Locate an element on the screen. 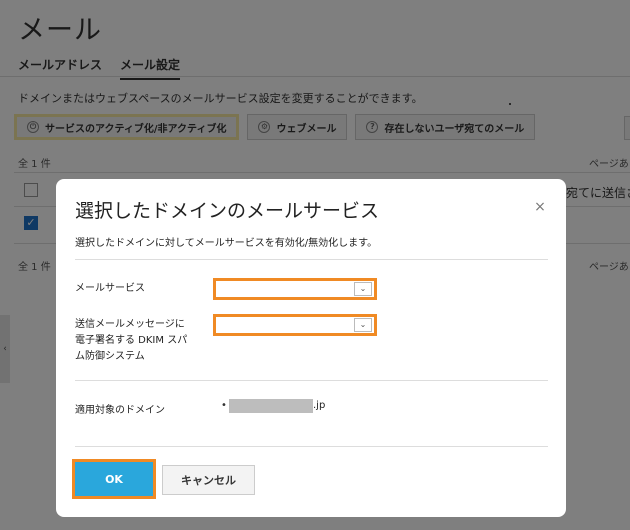  dkim-label-line: 電子署名する DKIM スパ is located at coordinates (131, 340).